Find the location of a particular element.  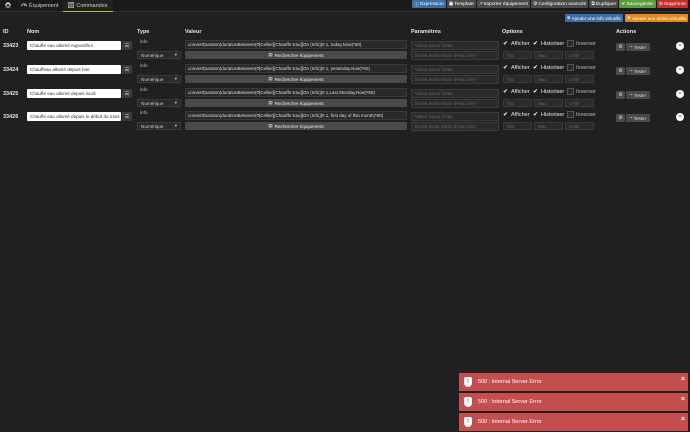

command-name-input: Chauffeau allumé depuis hier is located at coordinates (74, 69).